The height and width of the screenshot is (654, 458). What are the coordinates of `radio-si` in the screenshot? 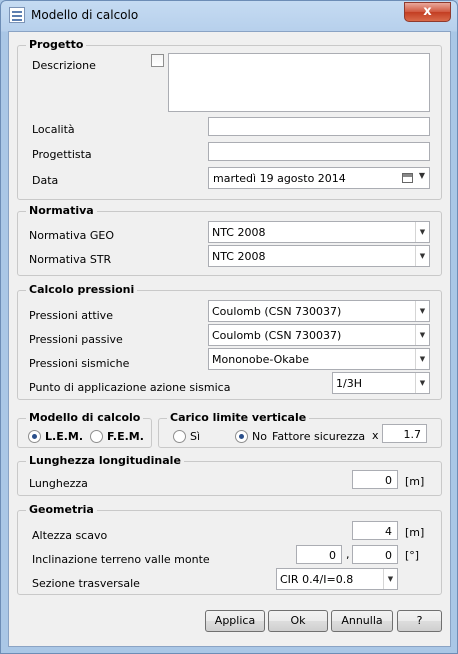 It's located at (179, 436).